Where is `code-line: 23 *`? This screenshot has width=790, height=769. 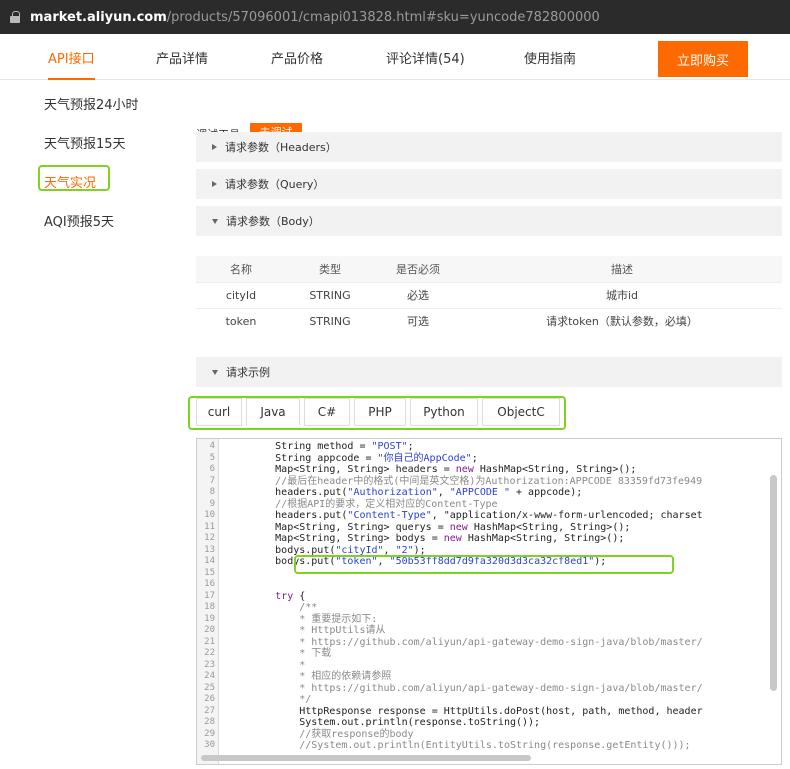
code-line: 23 * is located at coordinates (487, 665).